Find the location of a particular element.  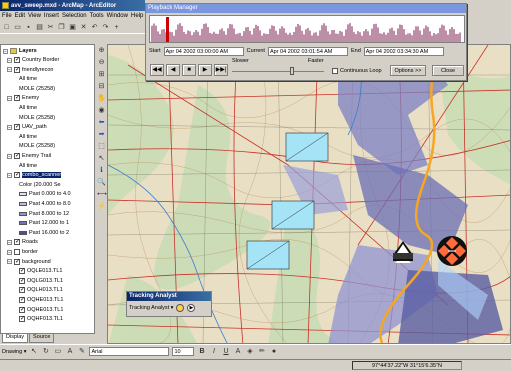

toc-layer-row: − ✓ Enemy is located at coordinates (23, 98).